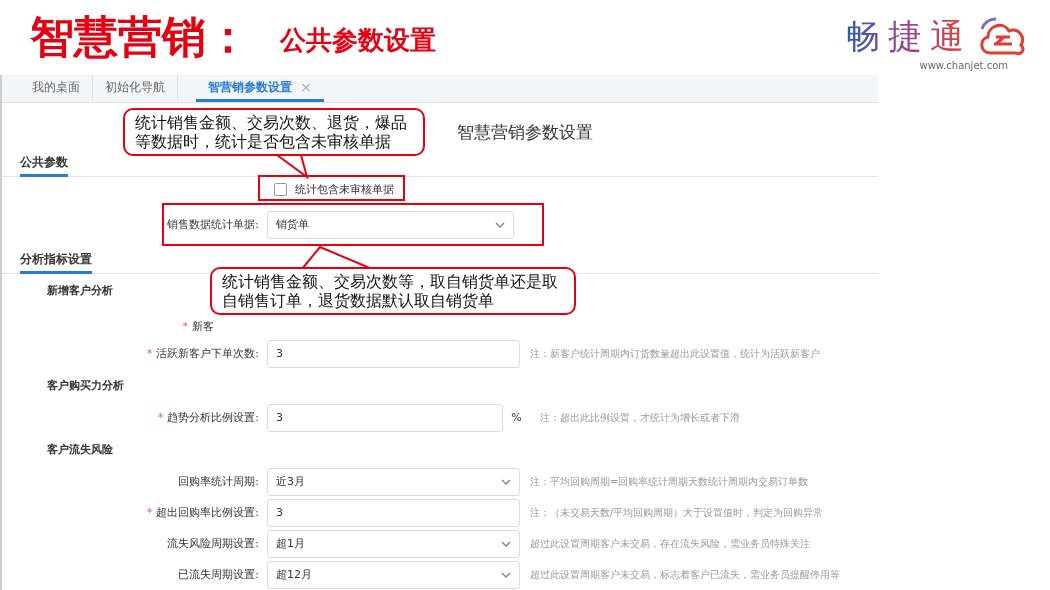 Image resolution: width=1050 pixels, height=590 pixels. Describe the element at coordinates (393, 481) in the screenshot. I see `select-field: 近3月` at that location.